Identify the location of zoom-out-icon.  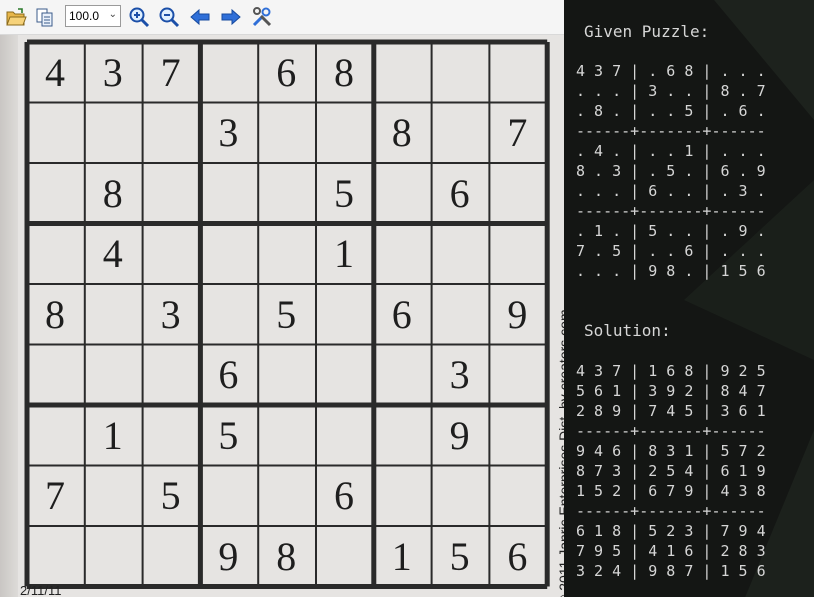
(169, 17).